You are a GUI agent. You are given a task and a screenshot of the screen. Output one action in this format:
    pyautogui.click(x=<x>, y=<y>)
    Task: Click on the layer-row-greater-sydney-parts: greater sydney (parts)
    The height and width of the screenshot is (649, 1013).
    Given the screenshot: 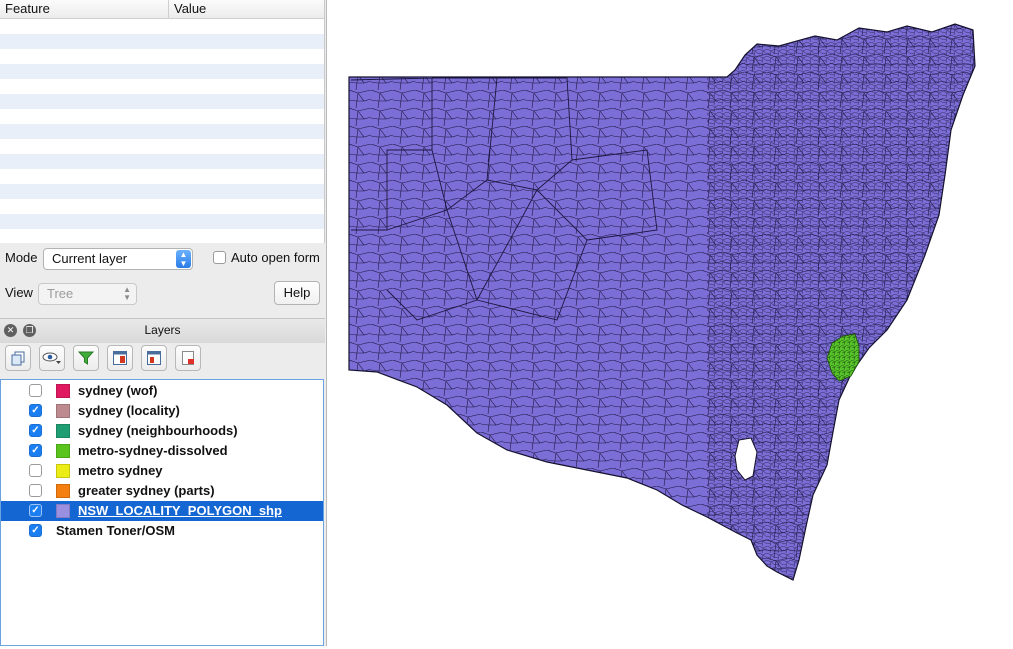 What is the action you would take?
    pyautogui.click(x=162, y=491)
    